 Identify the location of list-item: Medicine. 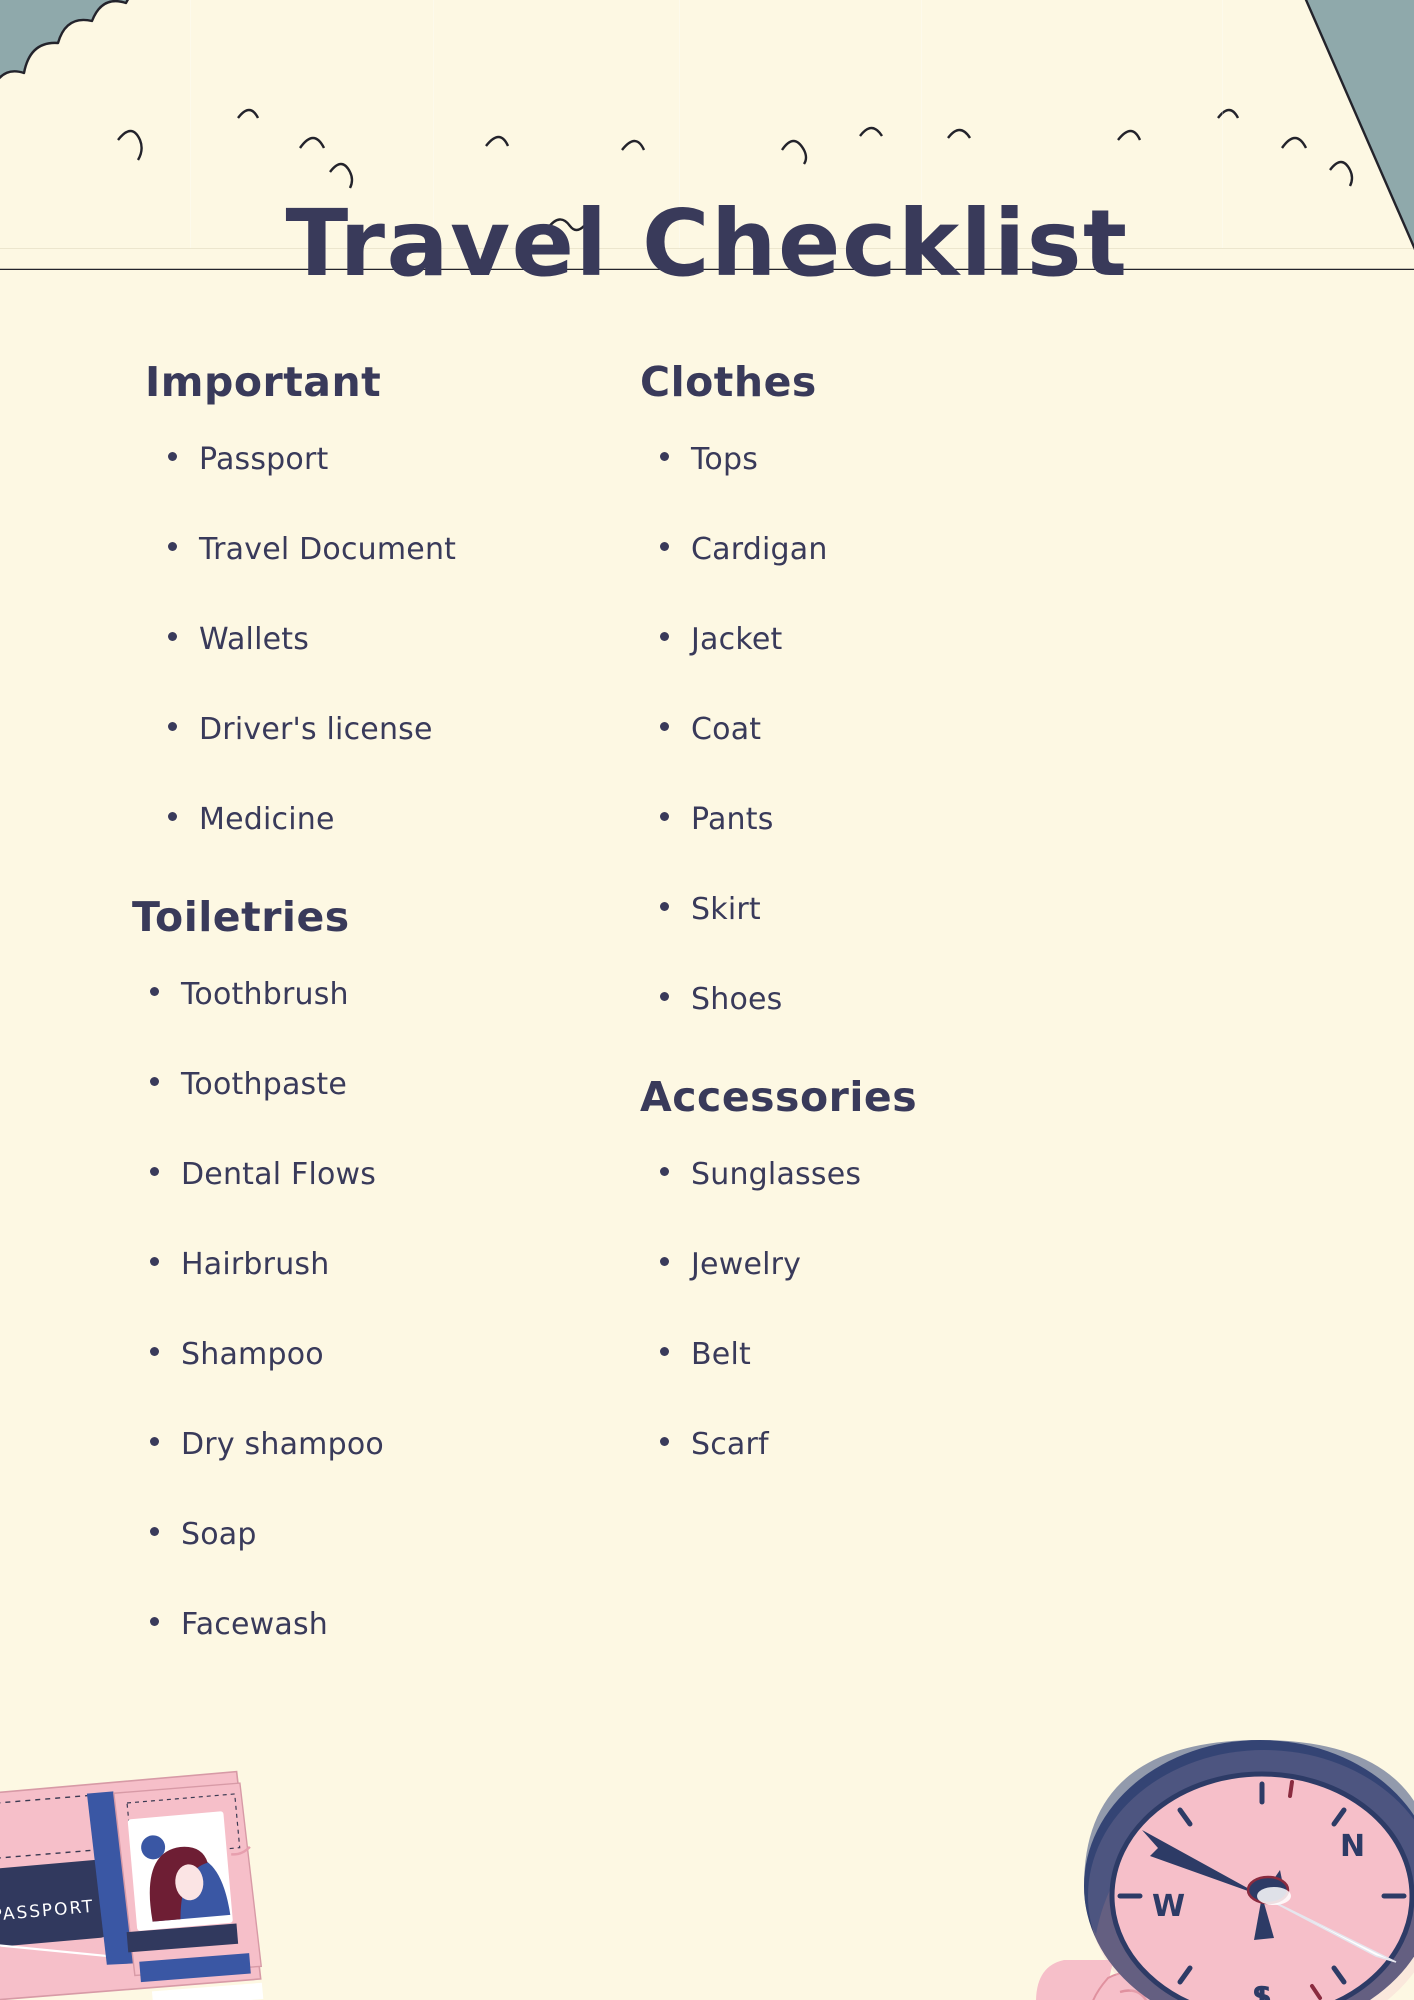
(414, 820).